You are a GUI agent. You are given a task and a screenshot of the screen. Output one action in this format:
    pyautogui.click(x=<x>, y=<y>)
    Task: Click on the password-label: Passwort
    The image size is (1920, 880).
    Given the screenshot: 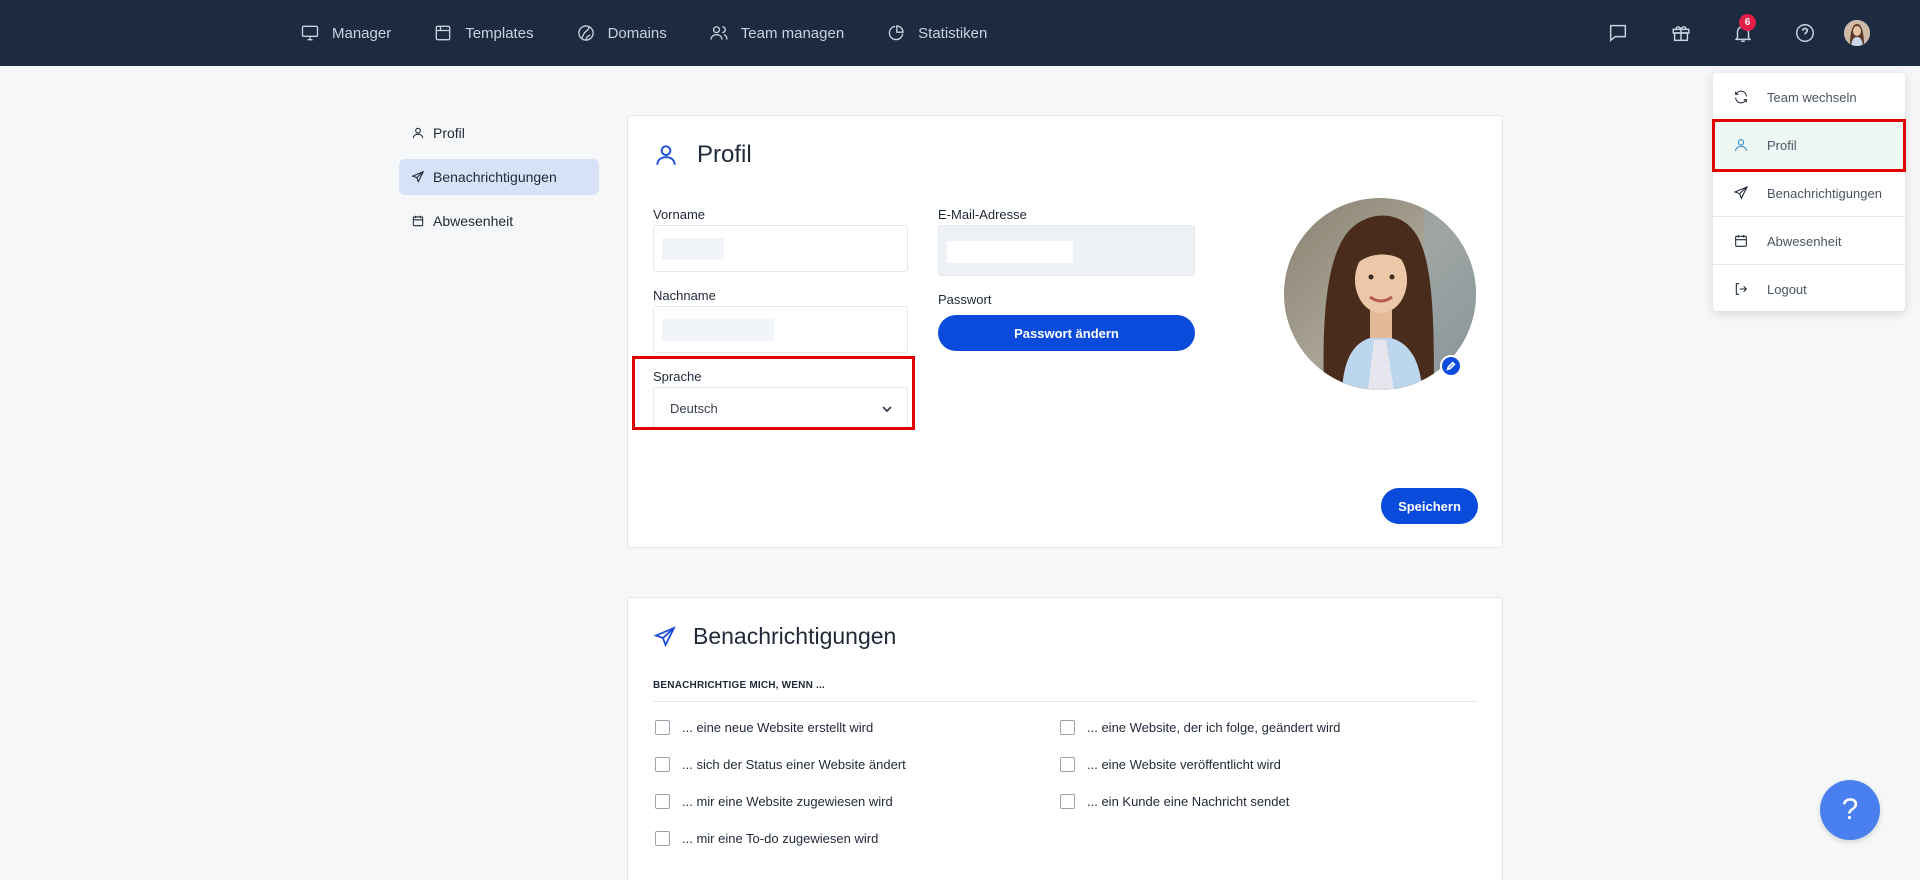 What is the action you would take?
    pyautogui.click(x=965, y=299)
    